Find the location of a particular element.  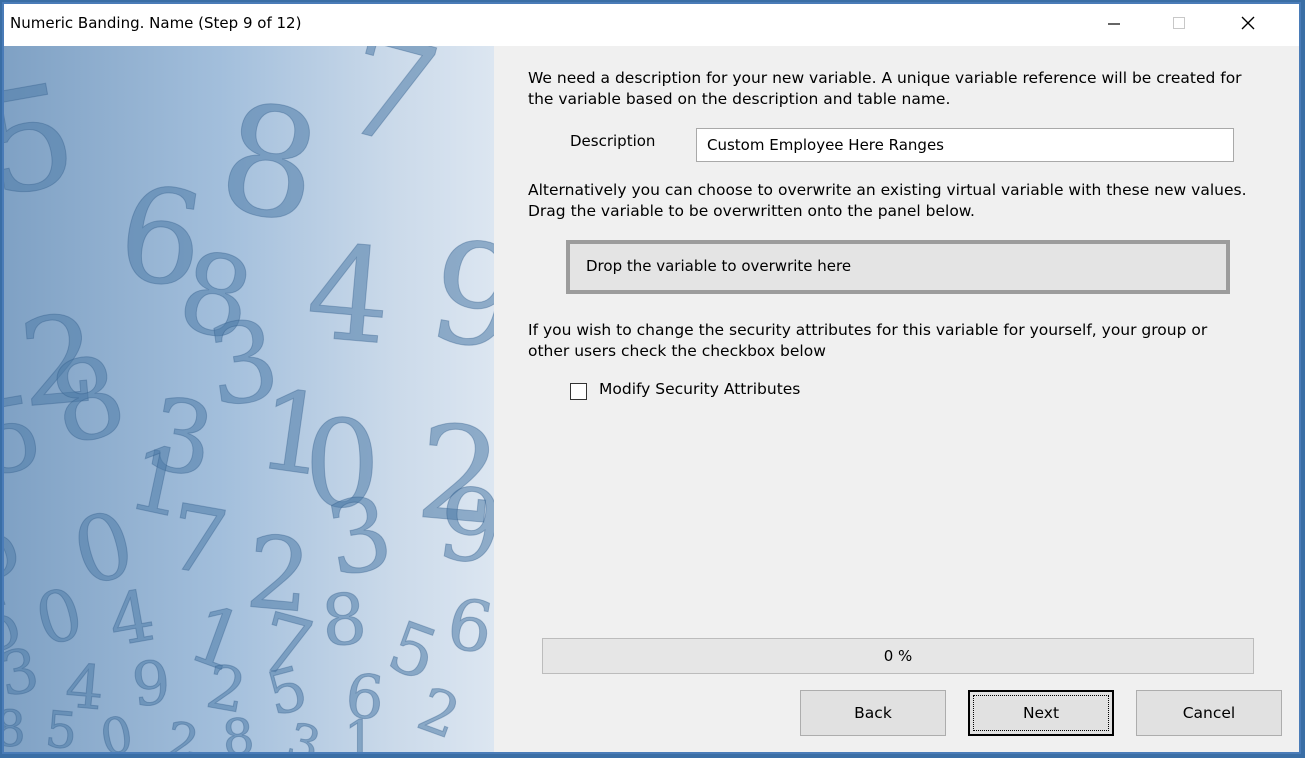

background-digit: 4 is located at coordinates (349, 294).